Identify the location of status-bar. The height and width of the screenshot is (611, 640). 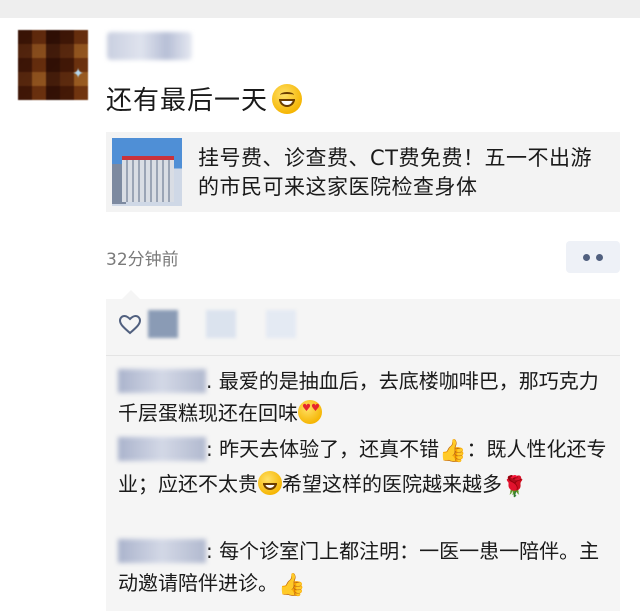
(320, 9).